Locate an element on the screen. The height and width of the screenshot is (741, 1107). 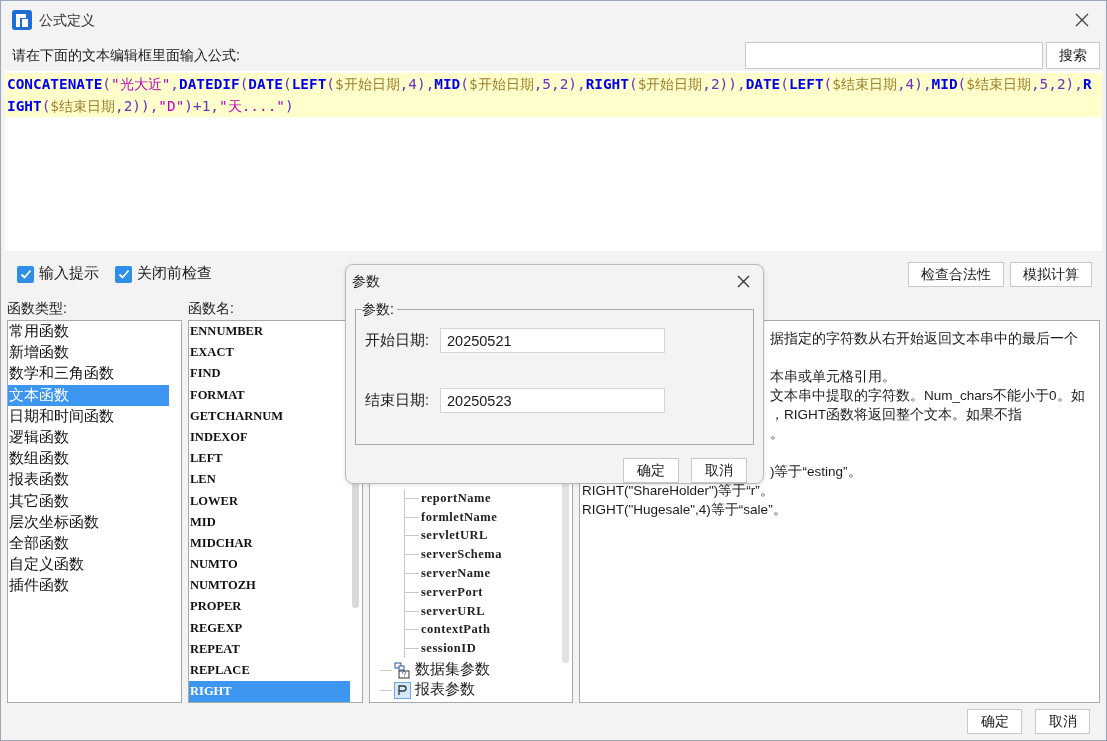
list-item: LOWER is located at coordinates (269, 501).